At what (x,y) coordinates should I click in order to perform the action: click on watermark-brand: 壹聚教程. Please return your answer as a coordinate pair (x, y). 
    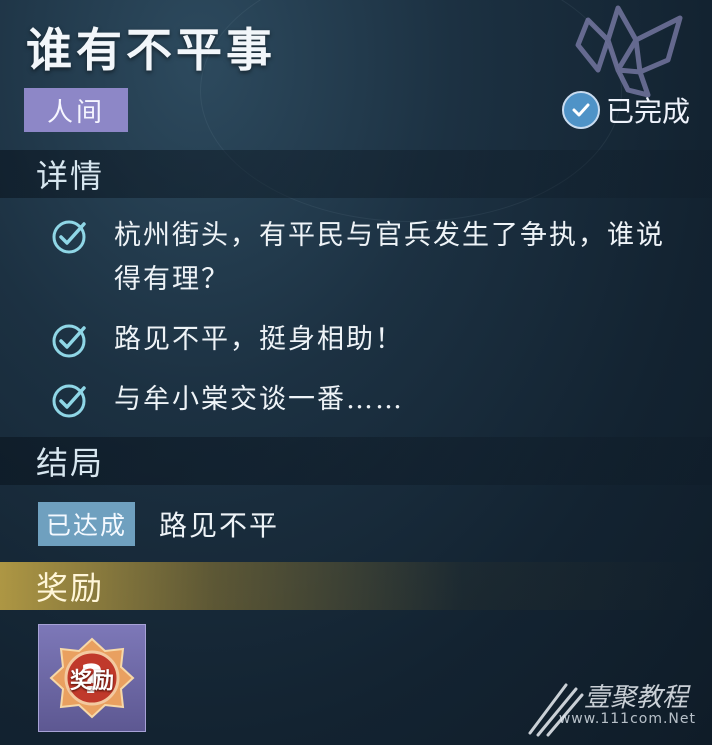
    Looking at the image, I should click on (635, 698).